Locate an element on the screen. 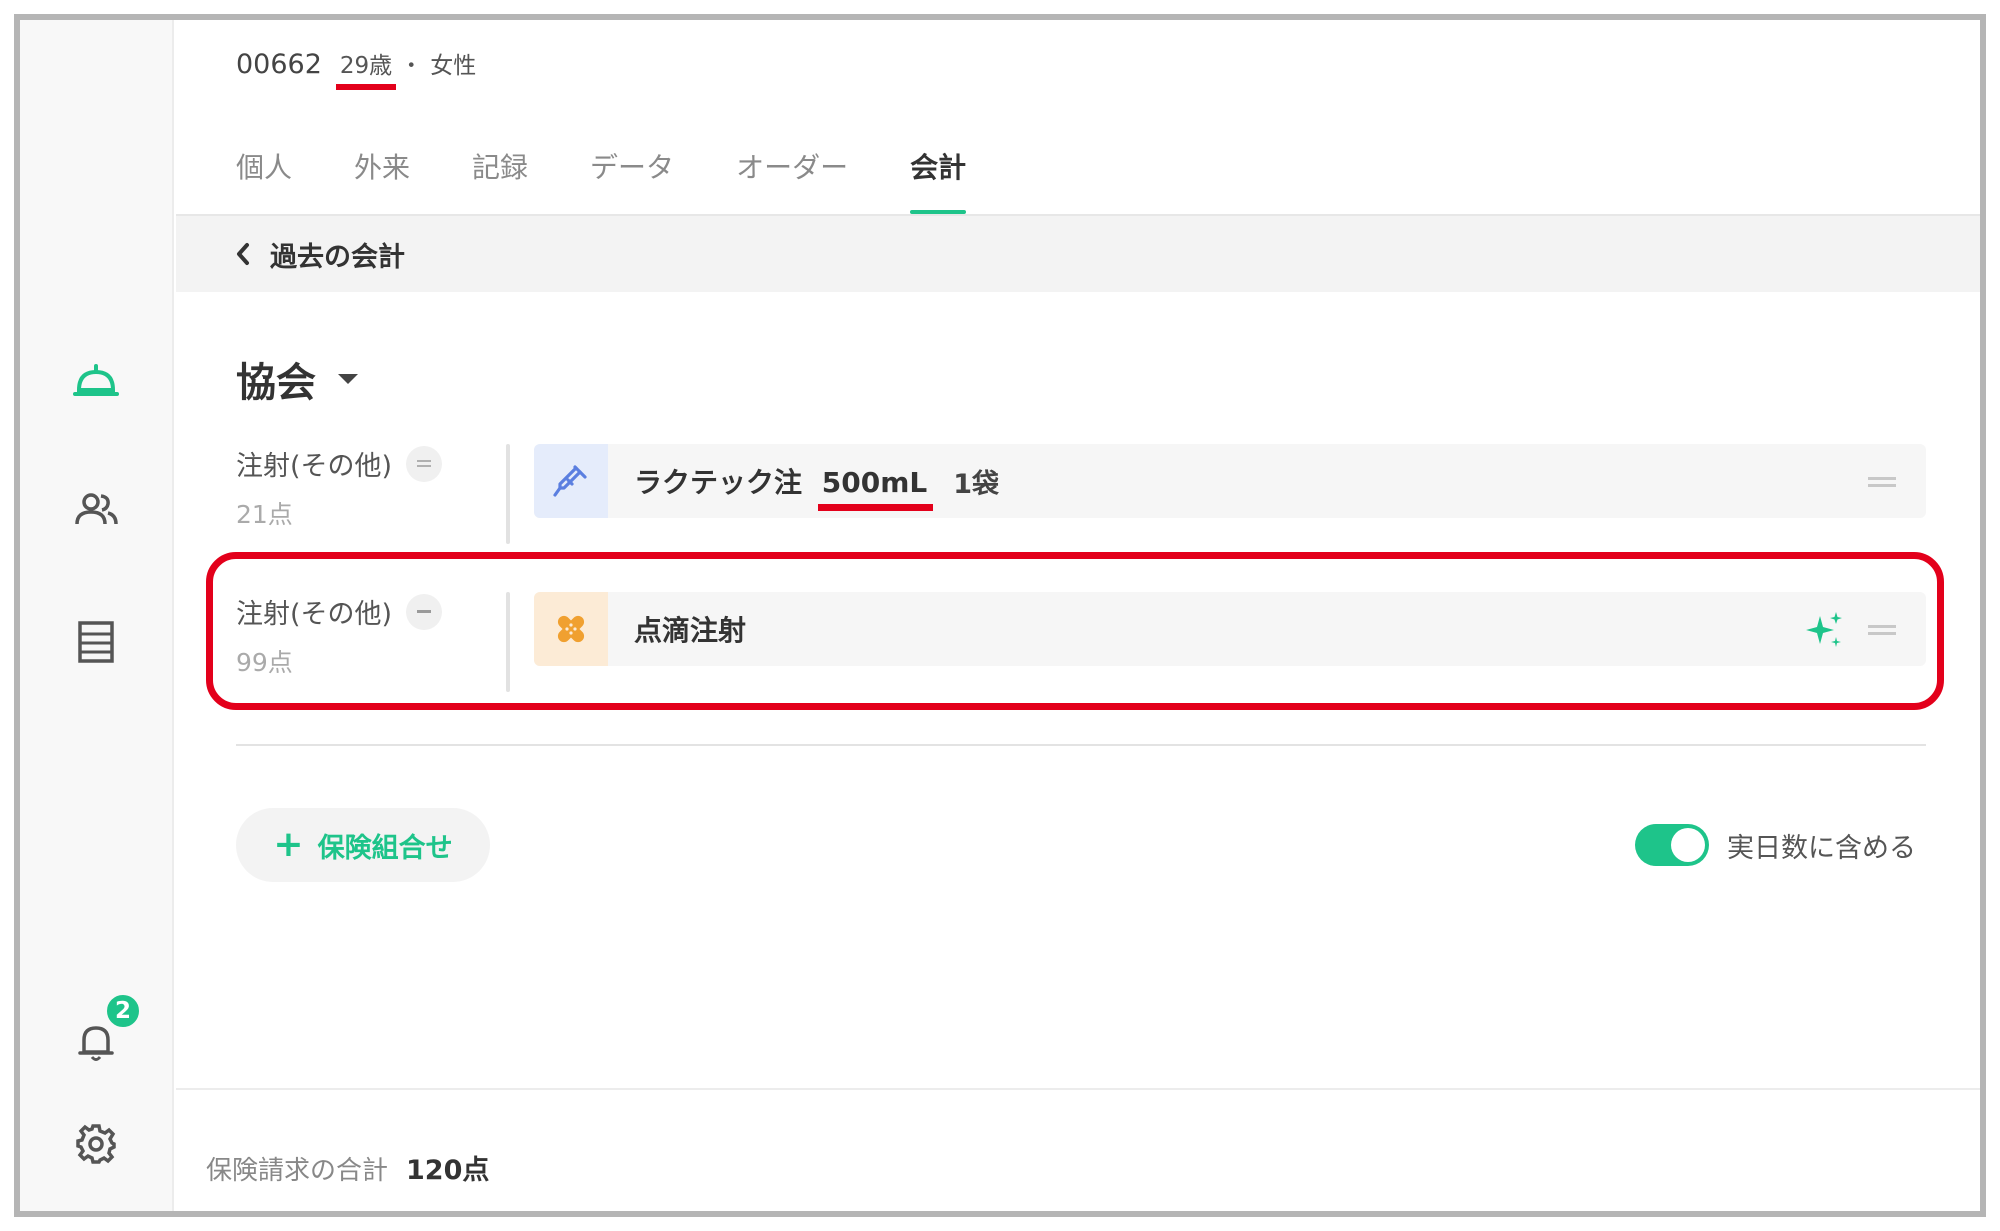  order-category: 注射(その他) 21点 is located at coordinates (366, 487).